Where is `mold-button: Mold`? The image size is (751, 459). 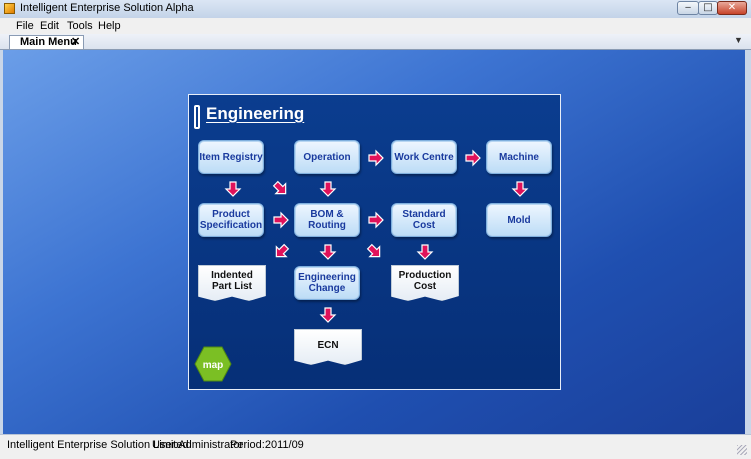
mold-button: Mold is located at coordinates (519, 220).